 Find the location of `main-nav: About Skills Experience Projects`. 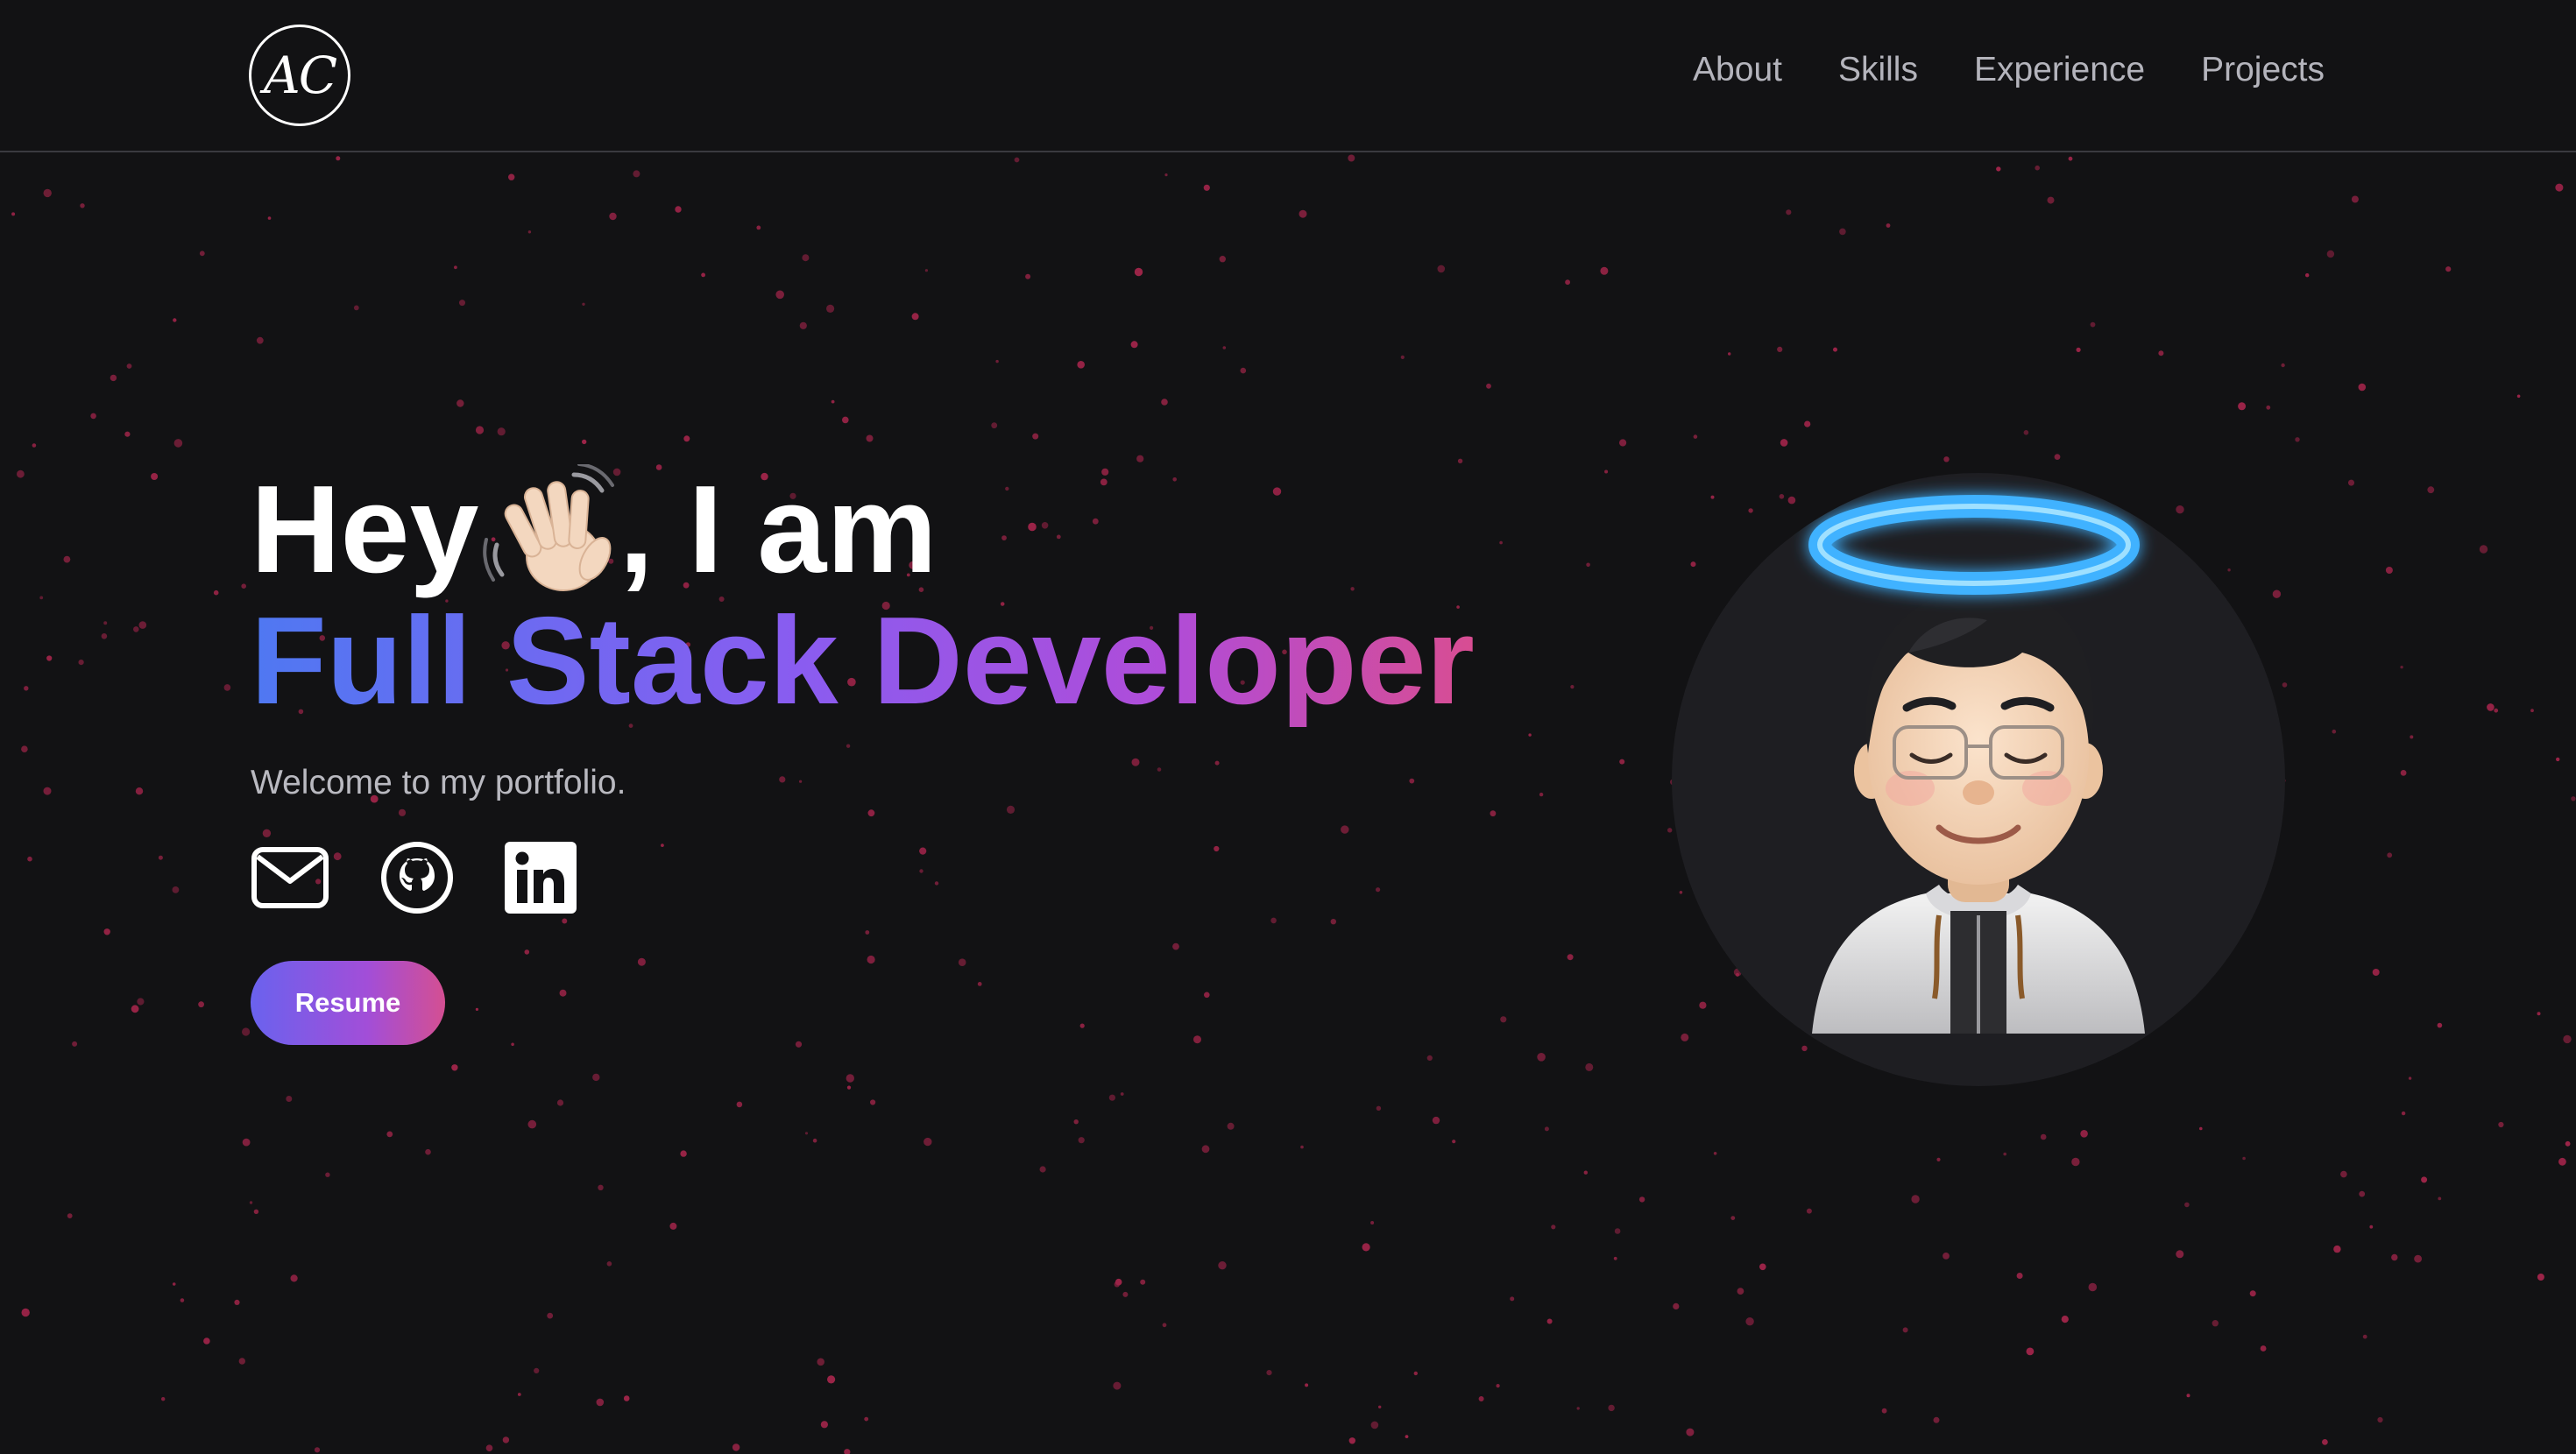

main-nav: About Skills Experience Projects is located at coordinates (2009, 70).